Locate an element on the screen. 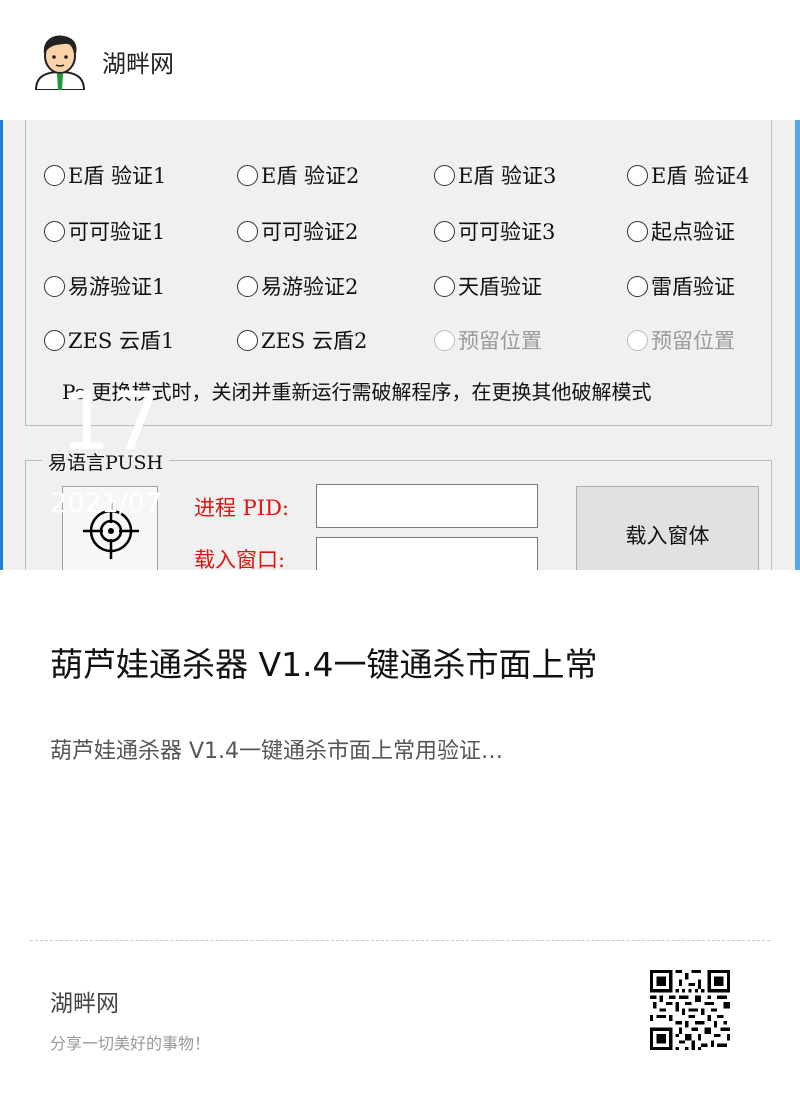 The image size is (800, 1120). page-header: 湖畔网 is located at coordinates (400, 60).